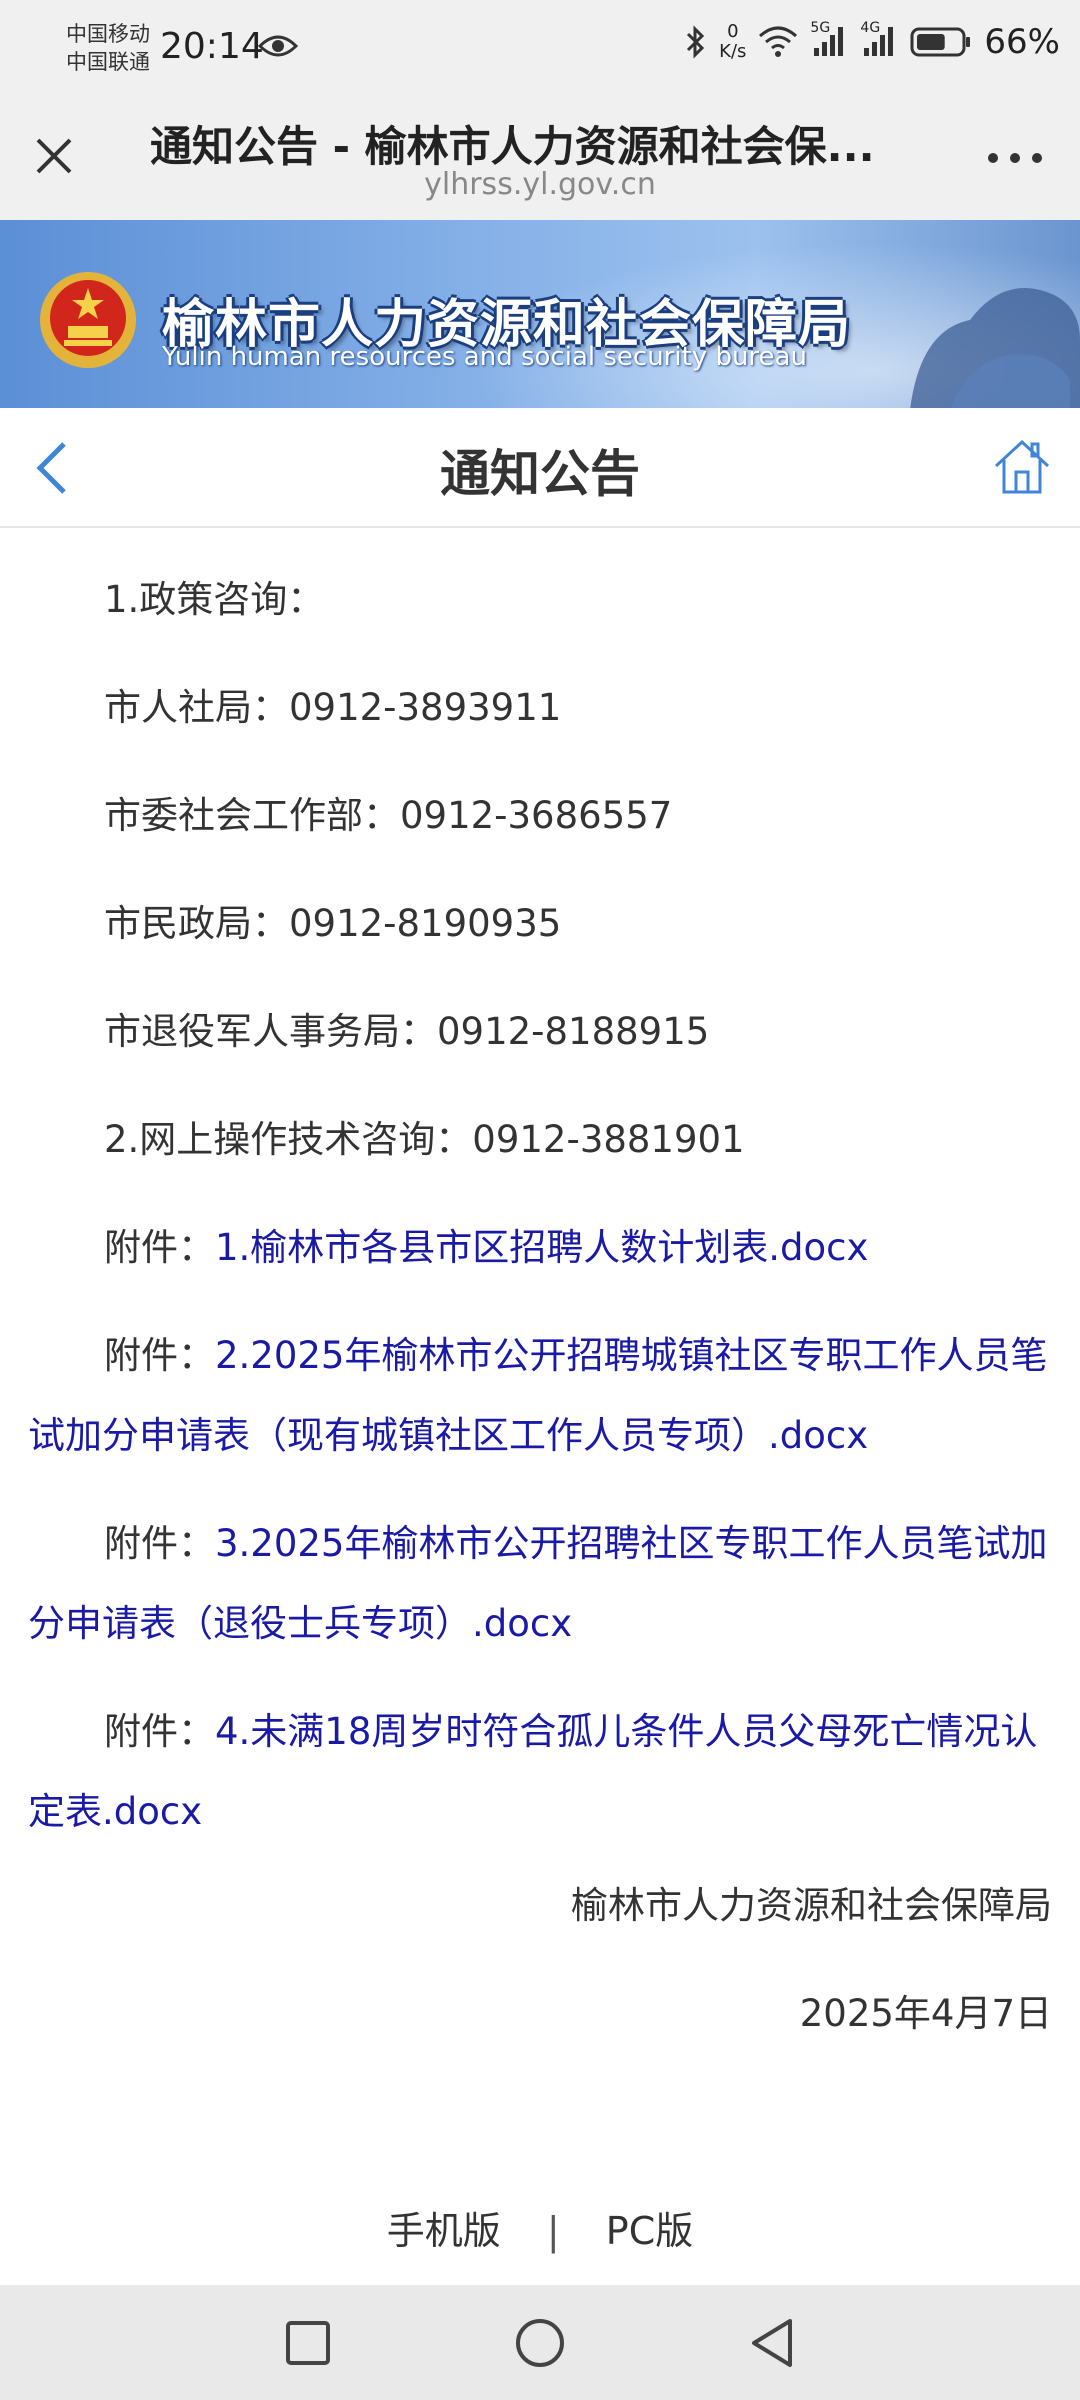 This screenshot has height=2400, width=1080. Describe the element at coordinates (540, 184) in the screenshot. I see `browser-domain: ylhrss.yl.gov.cn` at that location.